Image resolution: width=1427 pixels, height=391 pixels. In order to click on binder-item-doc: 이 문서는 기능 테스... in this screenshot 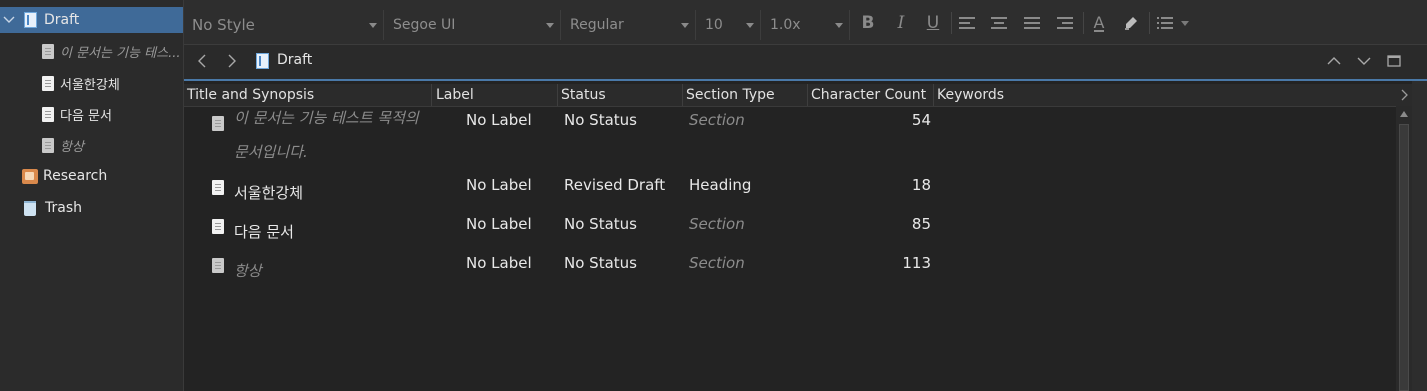, I will do `click(112, 51)`.